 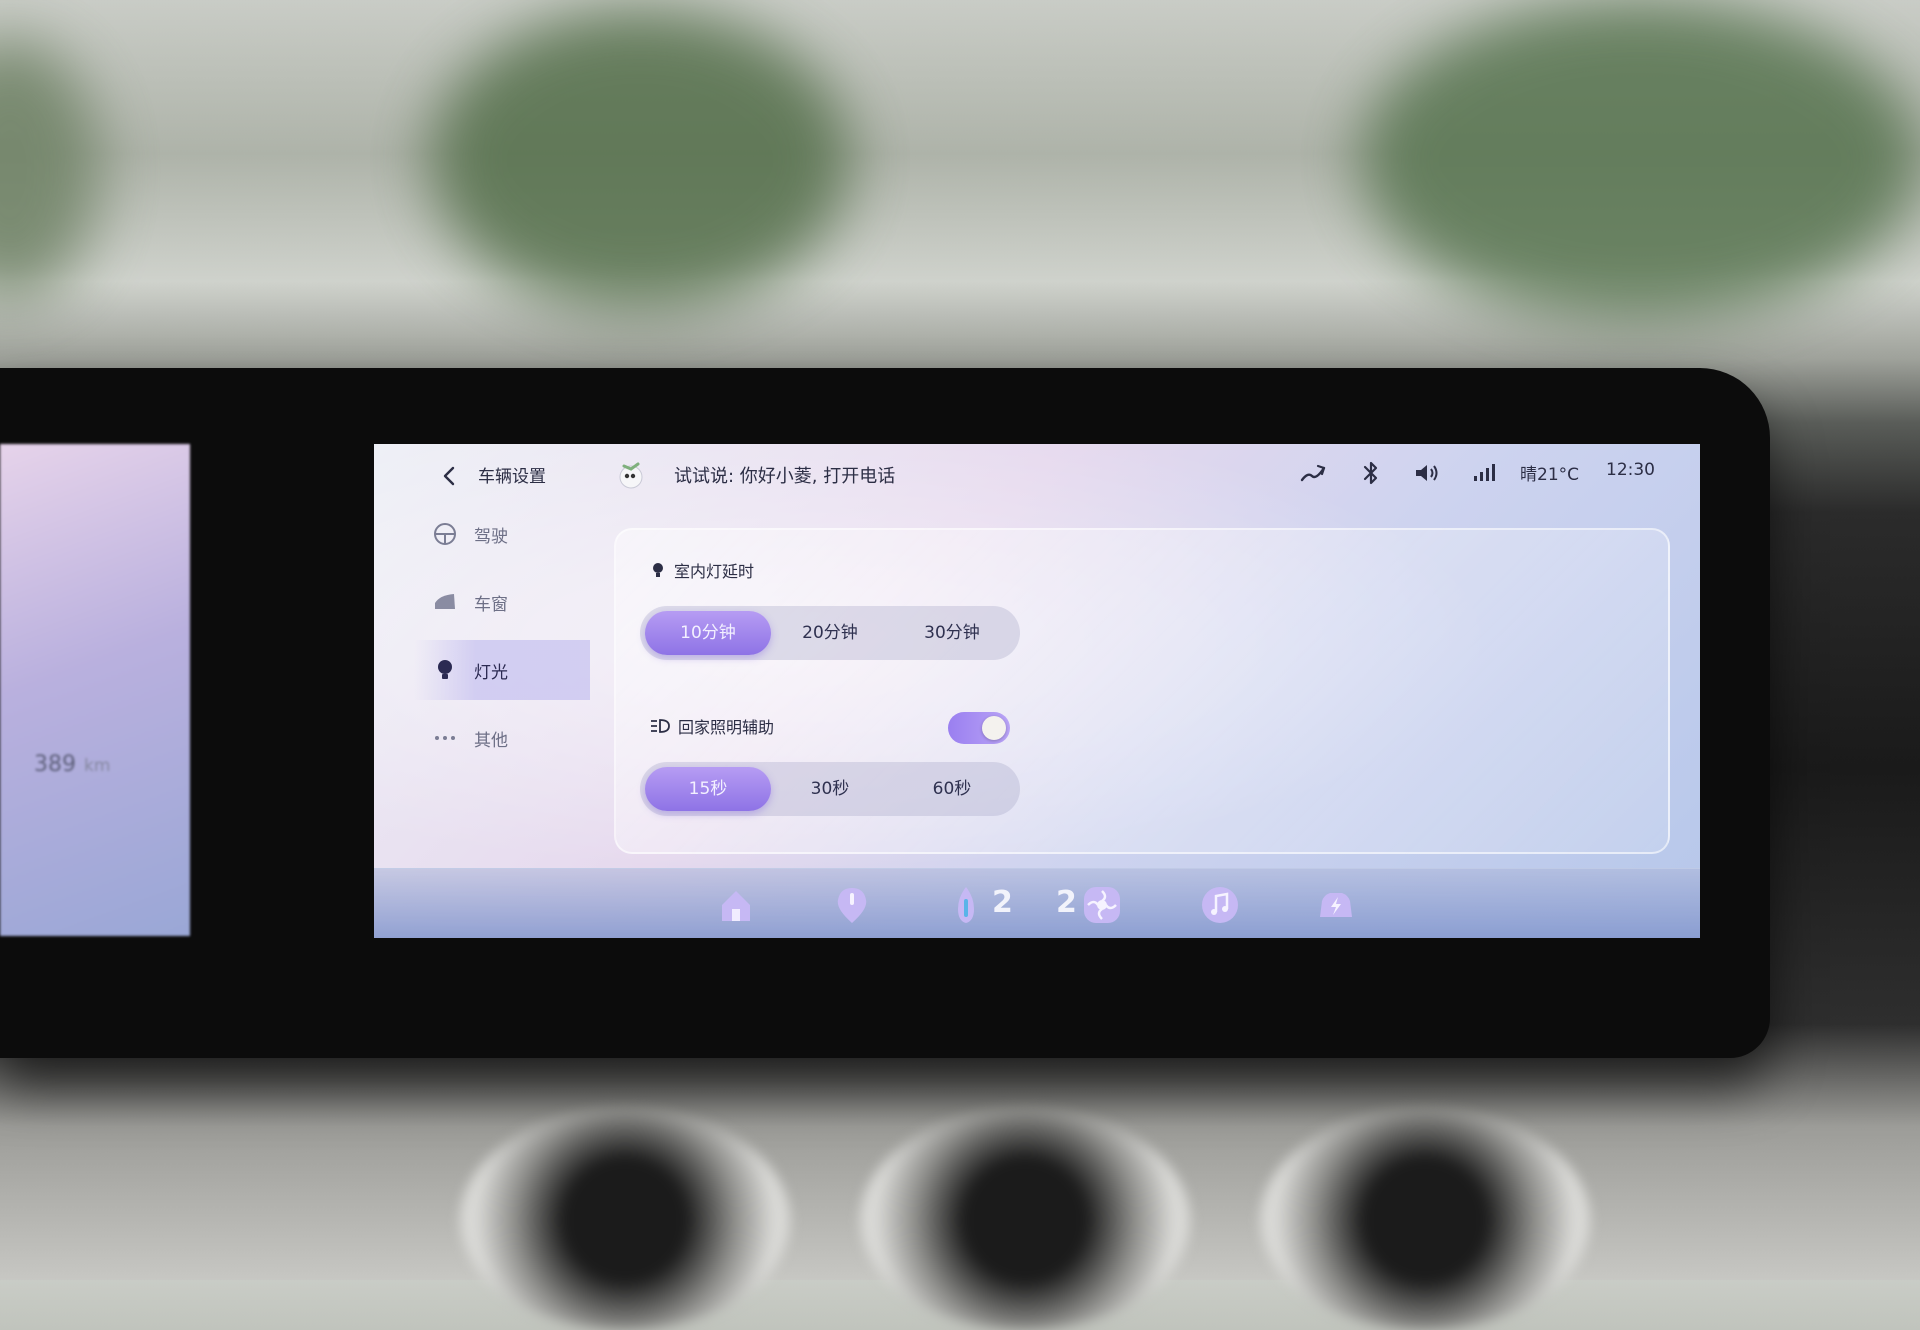 I want to click on chevron-left-icon, so click(x=449, y=476).